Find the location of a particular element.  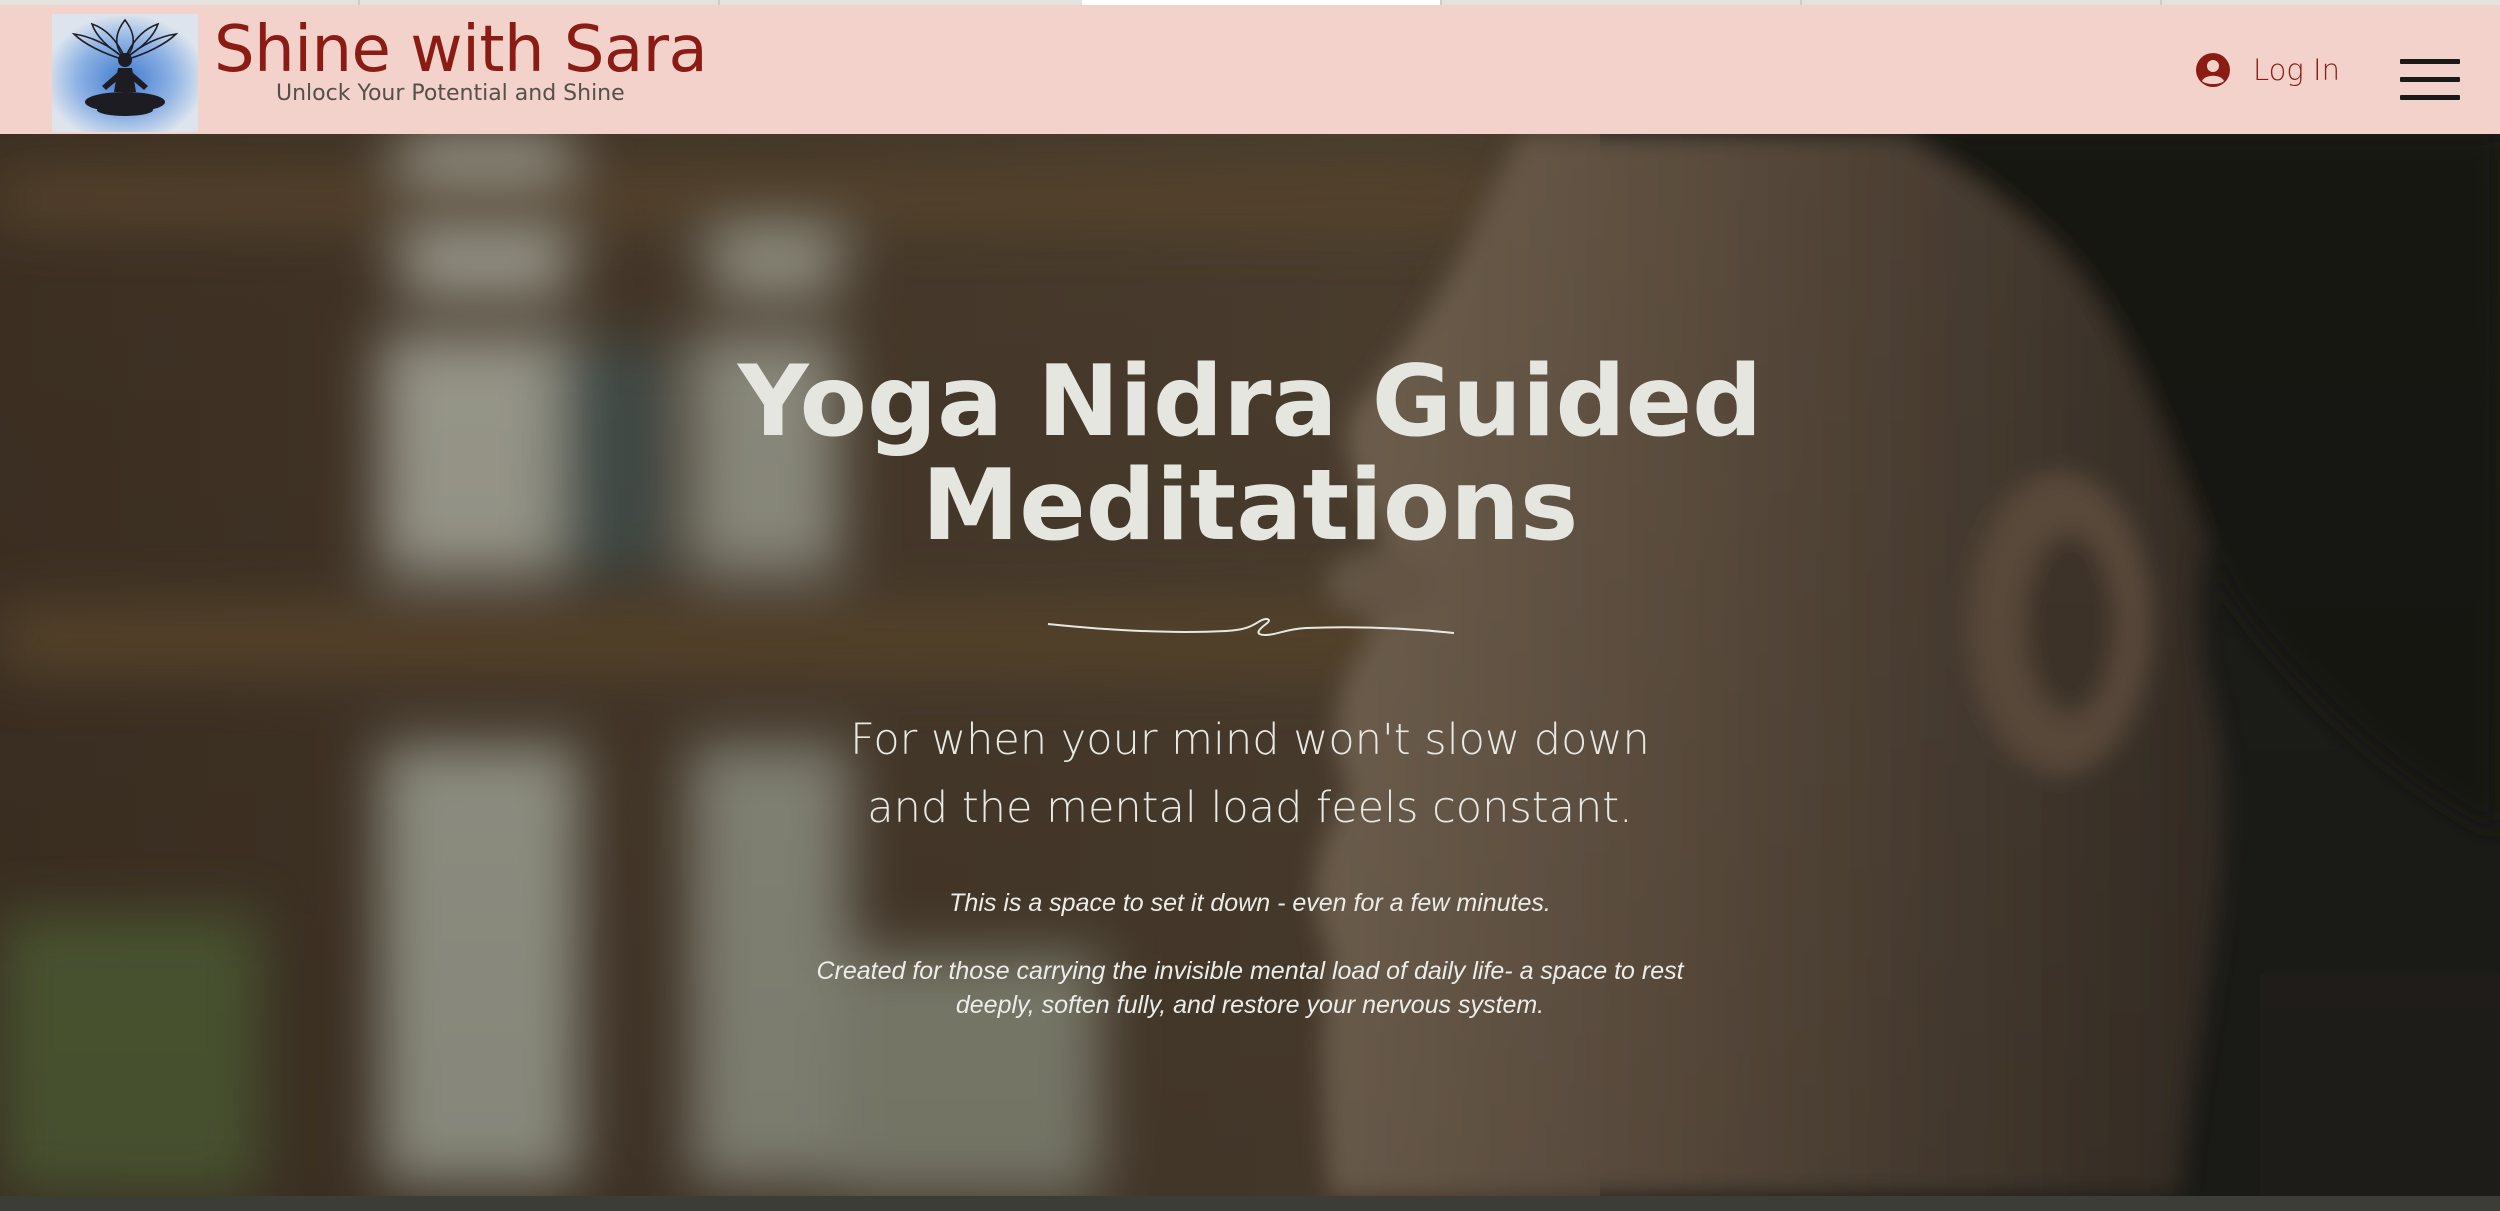

hero-subtitle-line-2: and the mental load feels constant. is located at coordinates (1250, 808).